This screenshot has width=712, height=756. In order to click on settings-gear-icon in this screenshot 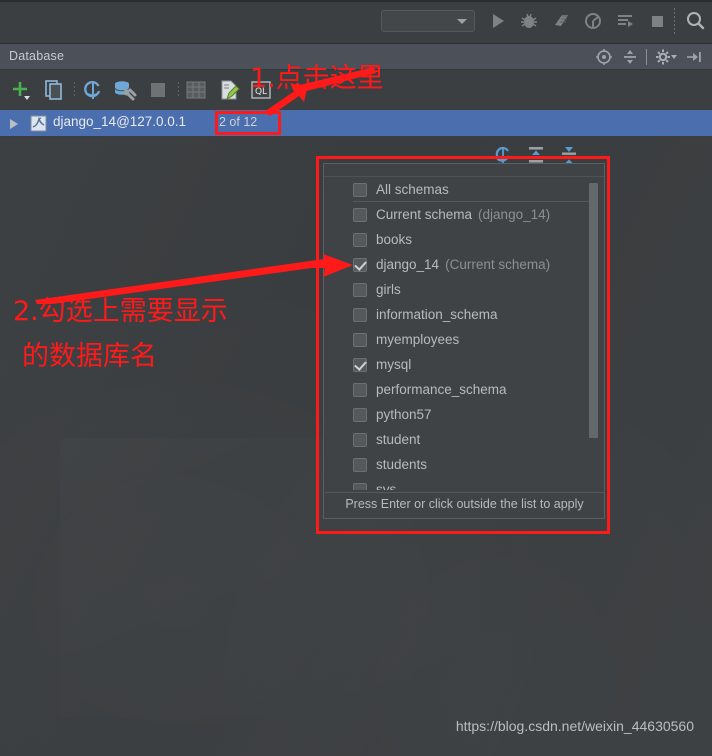, I will do `click(666, 57)`.